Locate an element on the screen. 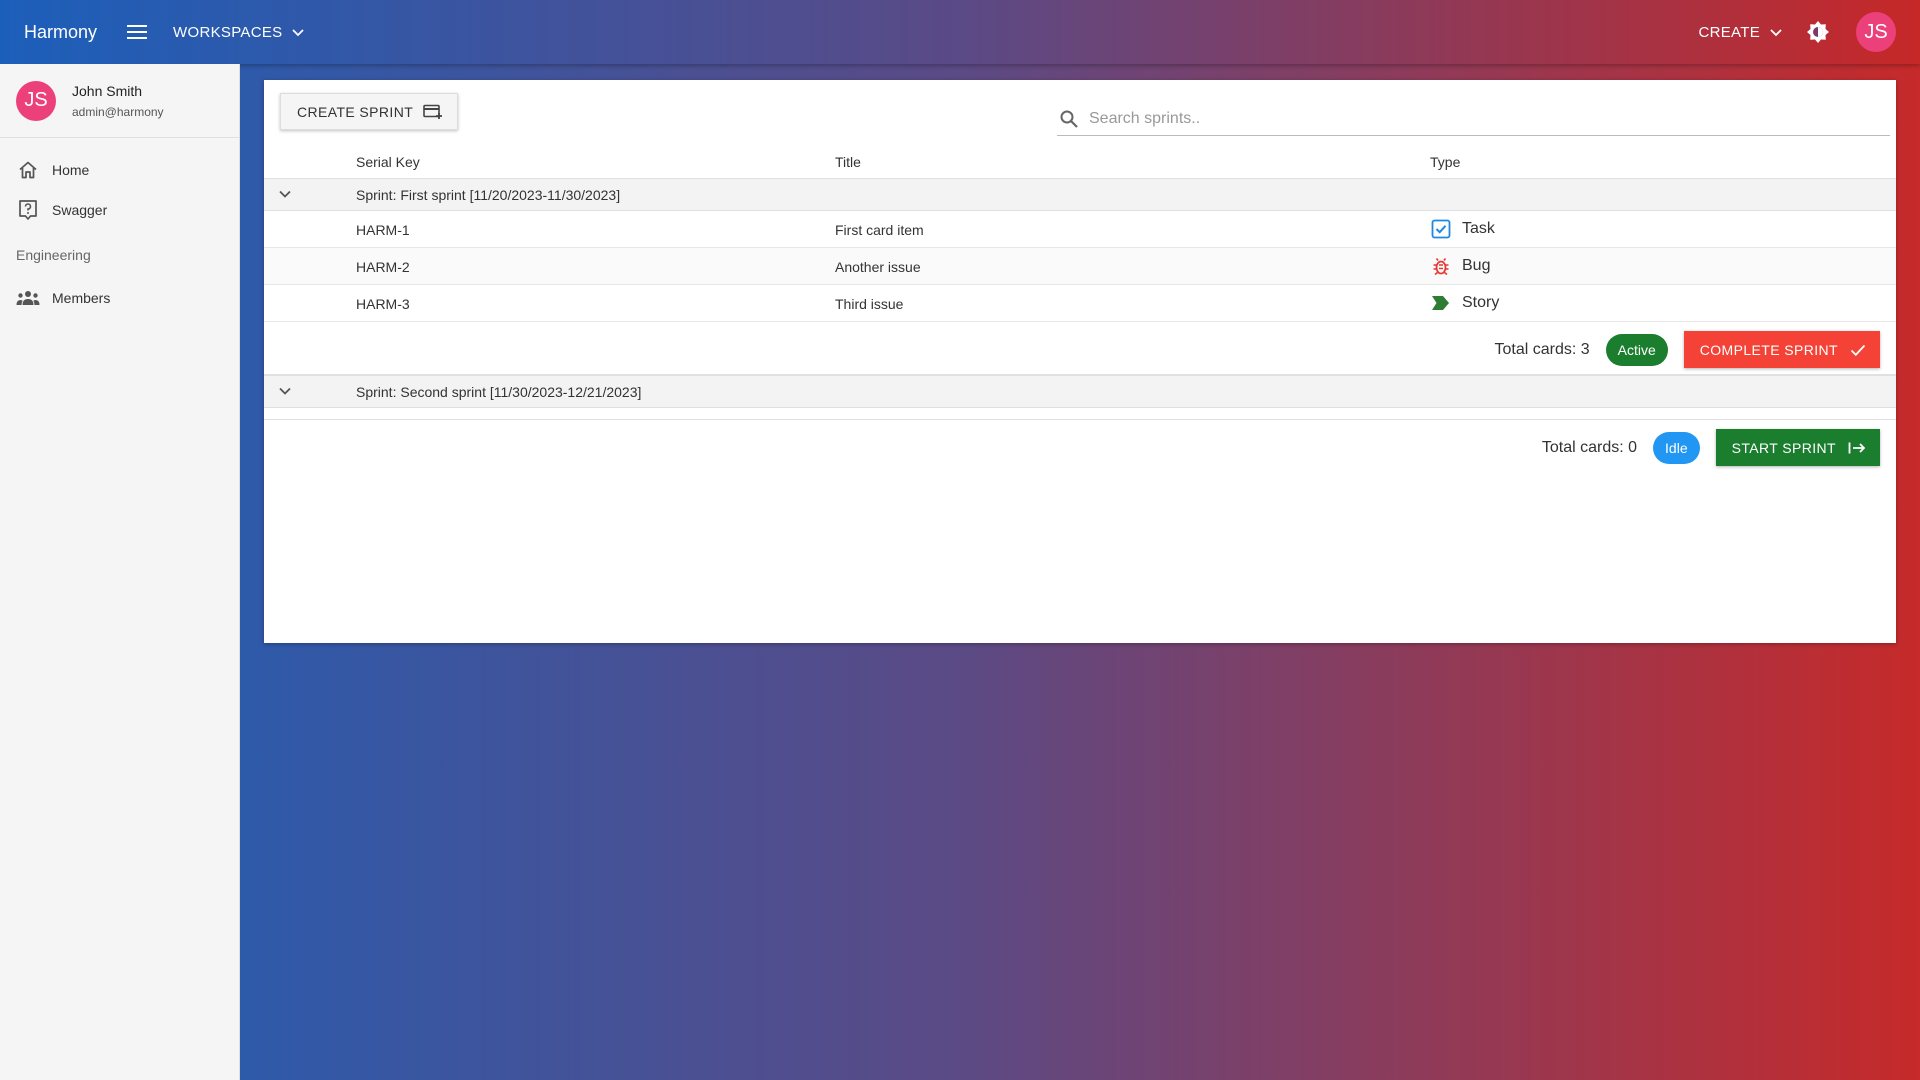 The image size is (1920, 1080). story-icon is located at coordinates (1441, 303).